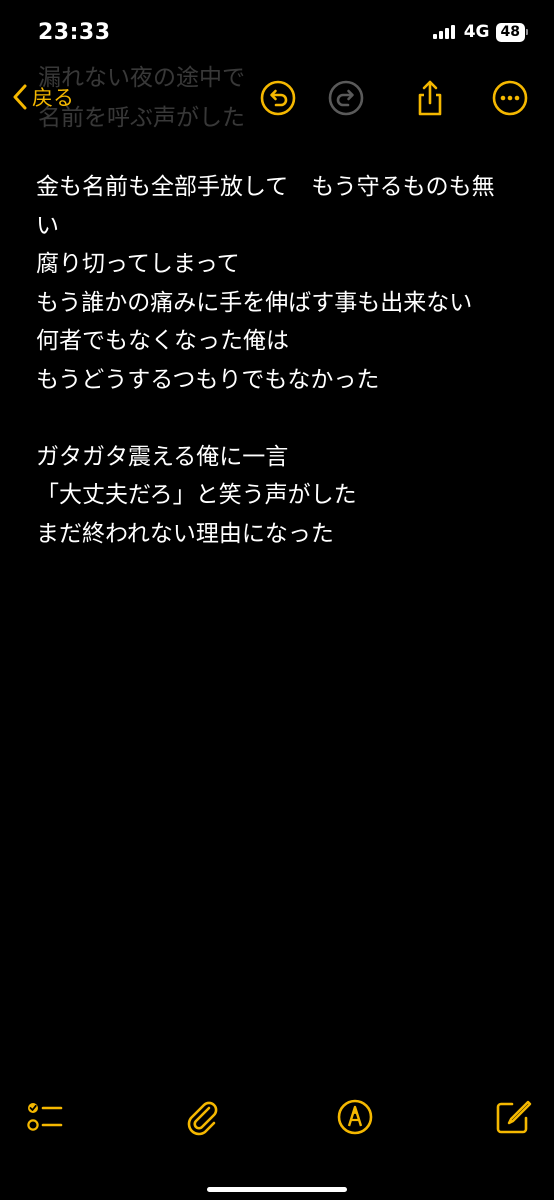 Image resolution: width=554 pixels, height=1200 pixels. Describe the element at coordinates (74, 32) in the screenshot. I see `status-time: 23:33` at that location.